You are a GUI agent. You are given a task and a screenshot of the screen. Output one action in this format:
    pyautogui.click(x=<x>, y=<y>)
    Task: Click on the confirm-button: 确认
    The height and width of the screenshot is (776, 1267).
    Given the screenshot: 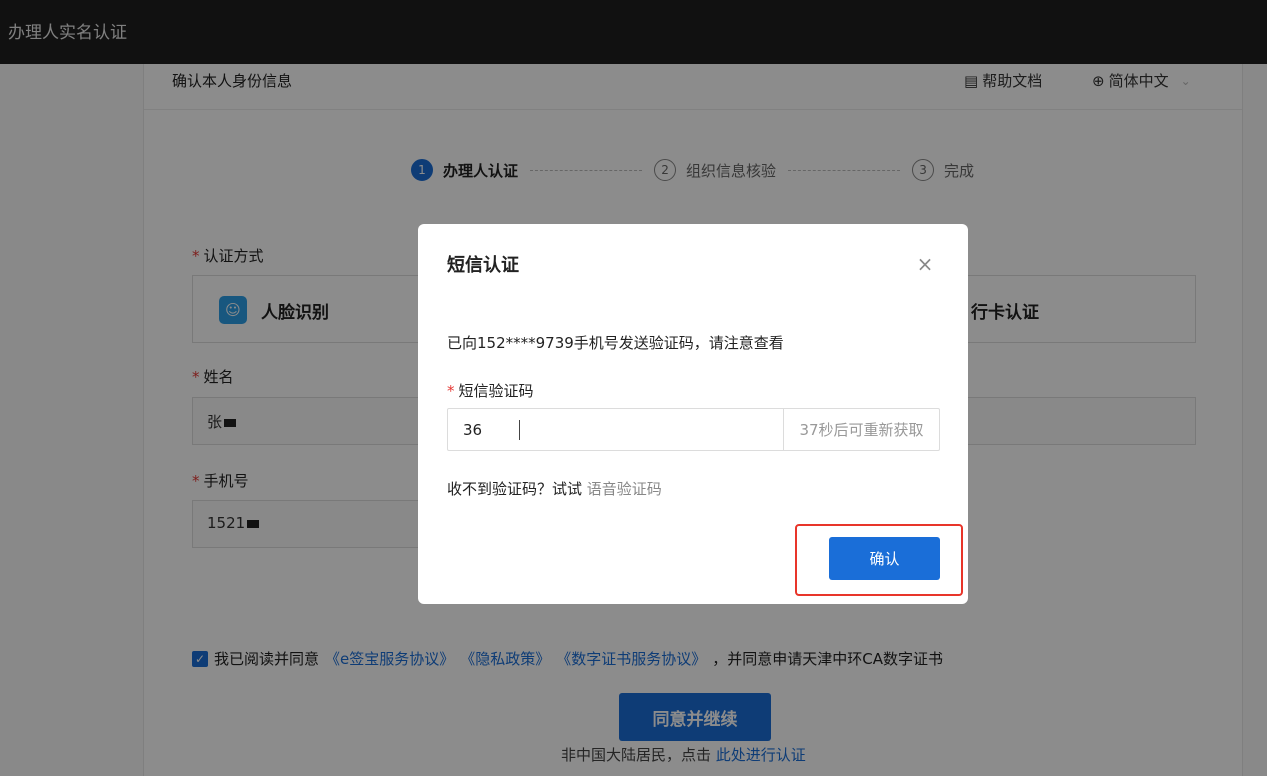 What is the action you would take?
    pyautogui.click(x=884, y=558)
    